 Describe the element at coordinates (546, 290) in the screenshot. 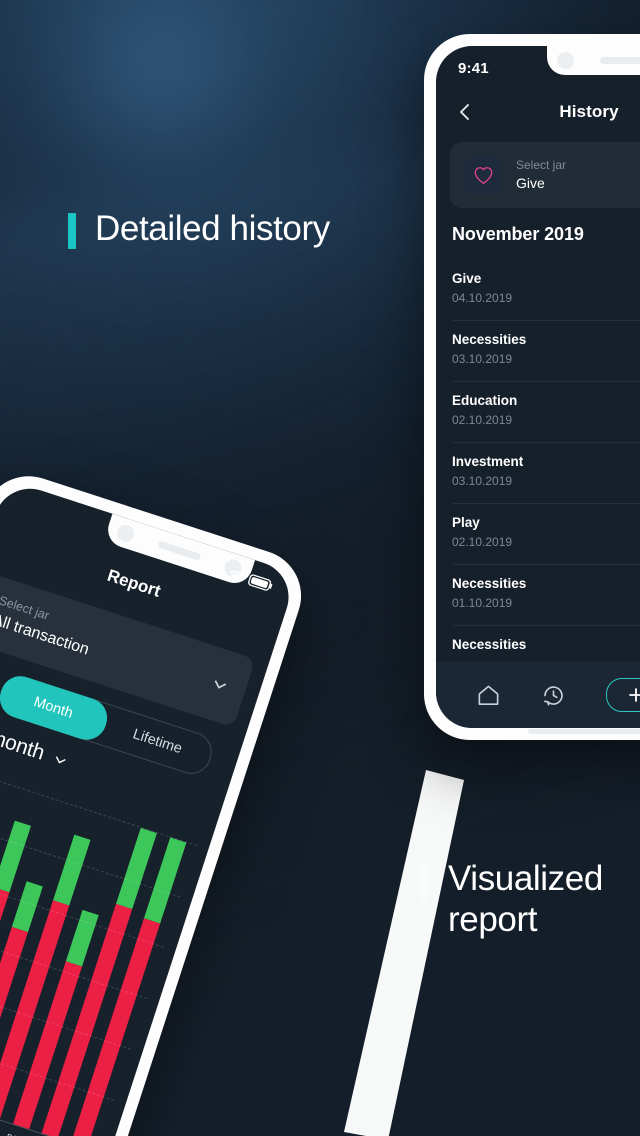

I see `transaction-row: Give 04.10.2019` at that location.